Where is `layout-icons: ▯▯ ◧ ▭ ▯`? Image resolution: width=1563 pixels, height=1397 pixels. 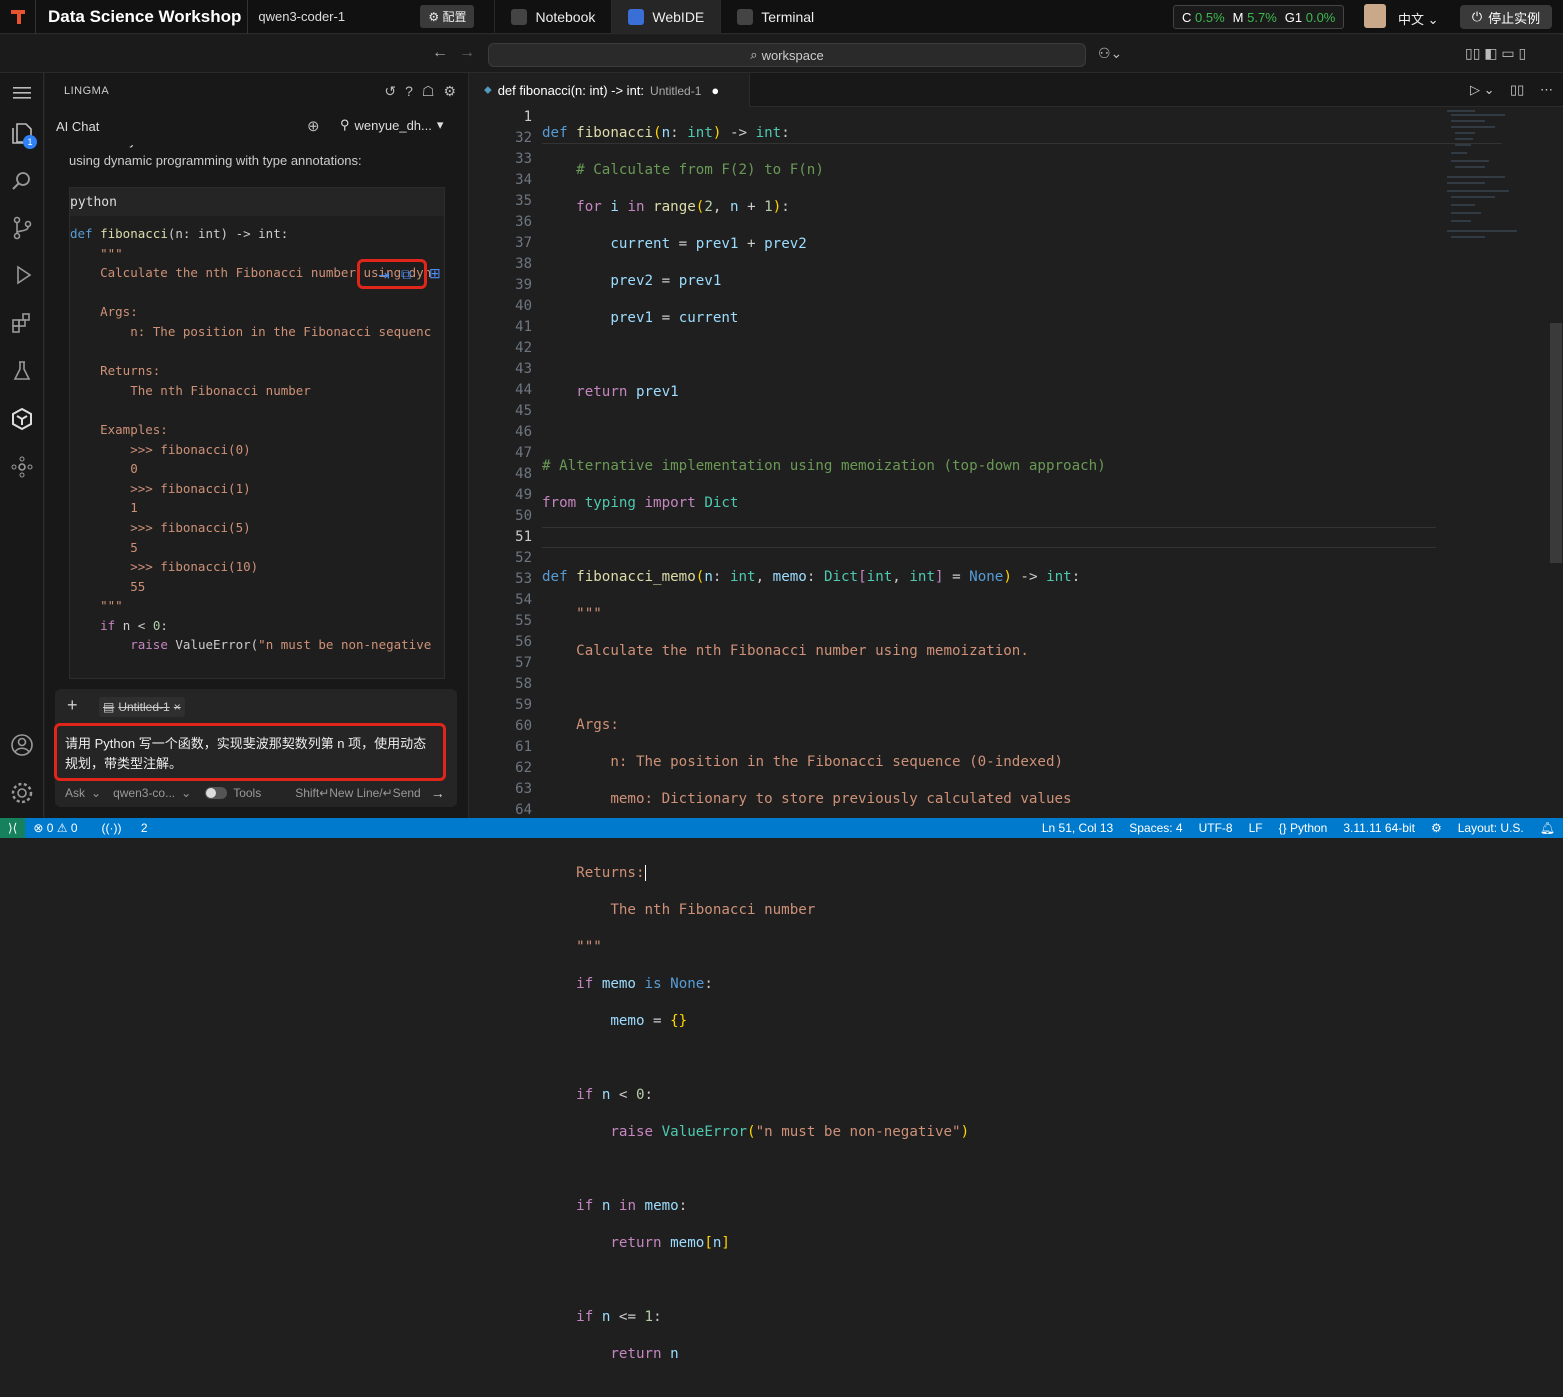 layout-icons: ▯▯ ◧ ▭ ▯ is located at coordinates (1495, 53).